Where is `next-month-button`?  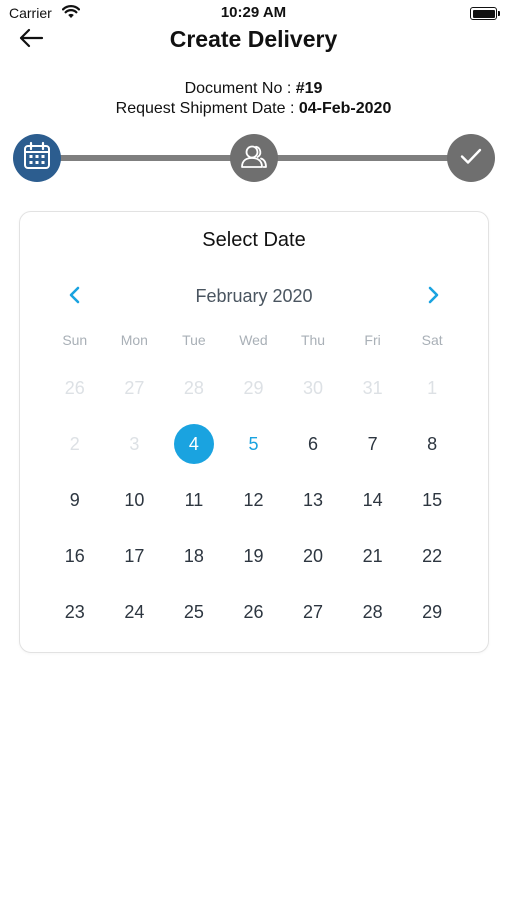 next-month-button is located at coordinates (433, 297).